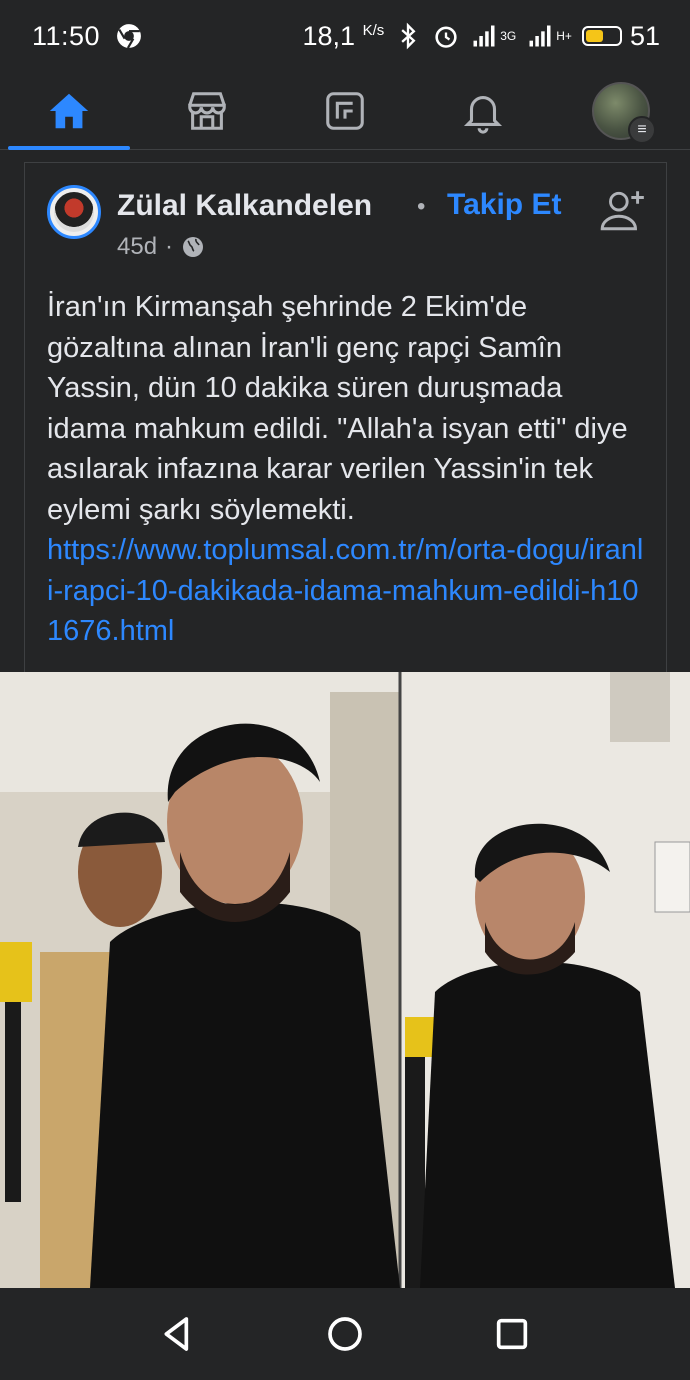 Image resolution: width=690 pixels, height=1380 pixels. I want to click on battery-icon, so click(601, 36).